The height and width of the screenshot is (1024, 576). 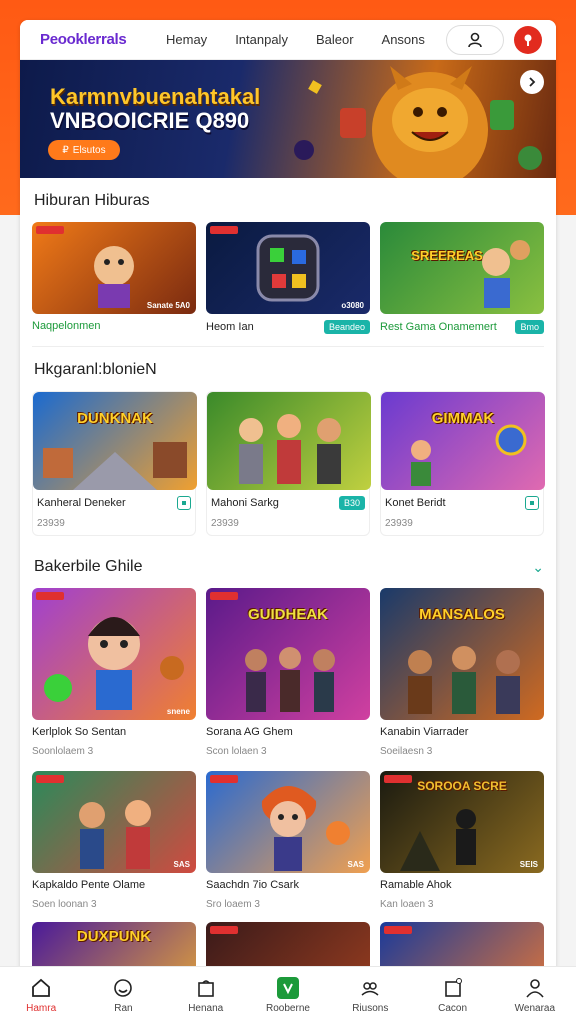 What do you see at coordinates (290, 449) in the screenshot?
I see `heroes-art` at bounding box center [290, 449].